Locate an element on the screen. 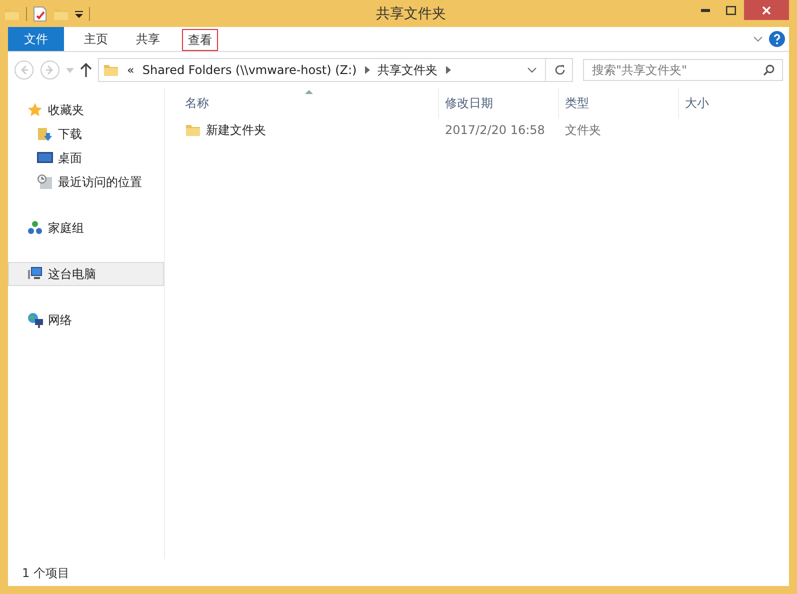 The height and width of the screenshot is (594, 797). breadcrumb: Shared Folders (\\vmware-host) (Z:) is located at coordinates (249, 70).